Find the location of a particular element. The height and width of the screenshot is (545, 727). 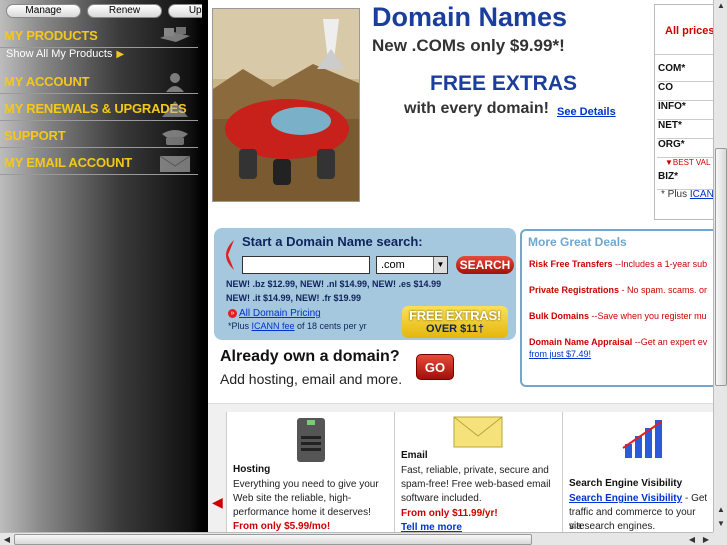

badge-line2: OVER $11† is located at coordinates (455, 329).